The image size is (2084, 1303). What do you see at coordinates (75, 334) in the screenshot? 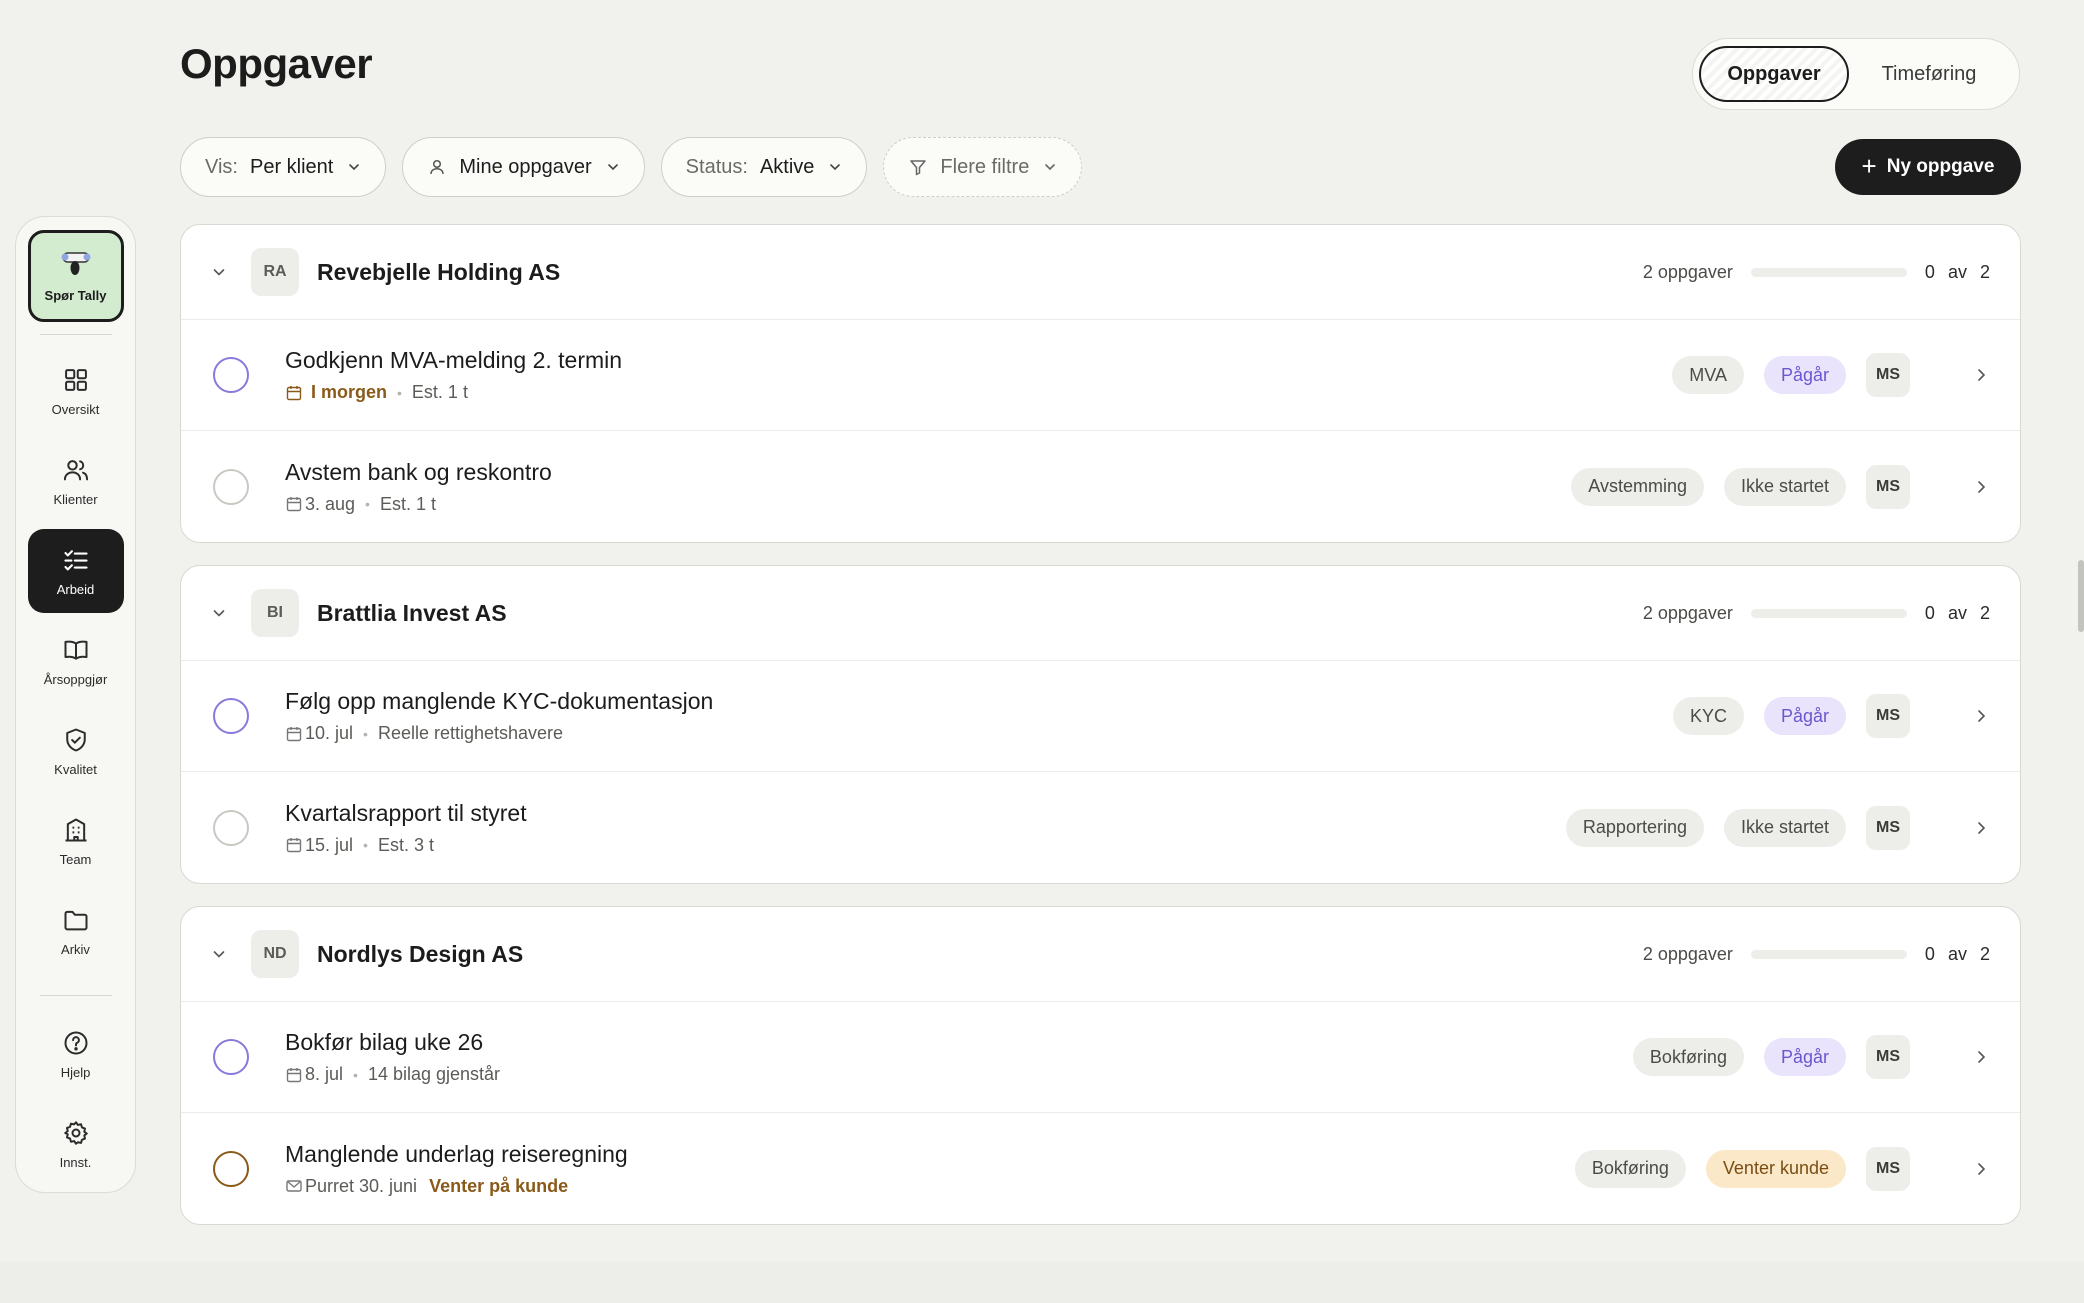
I see `sidebar-divider` at bounding box center [75, 334].